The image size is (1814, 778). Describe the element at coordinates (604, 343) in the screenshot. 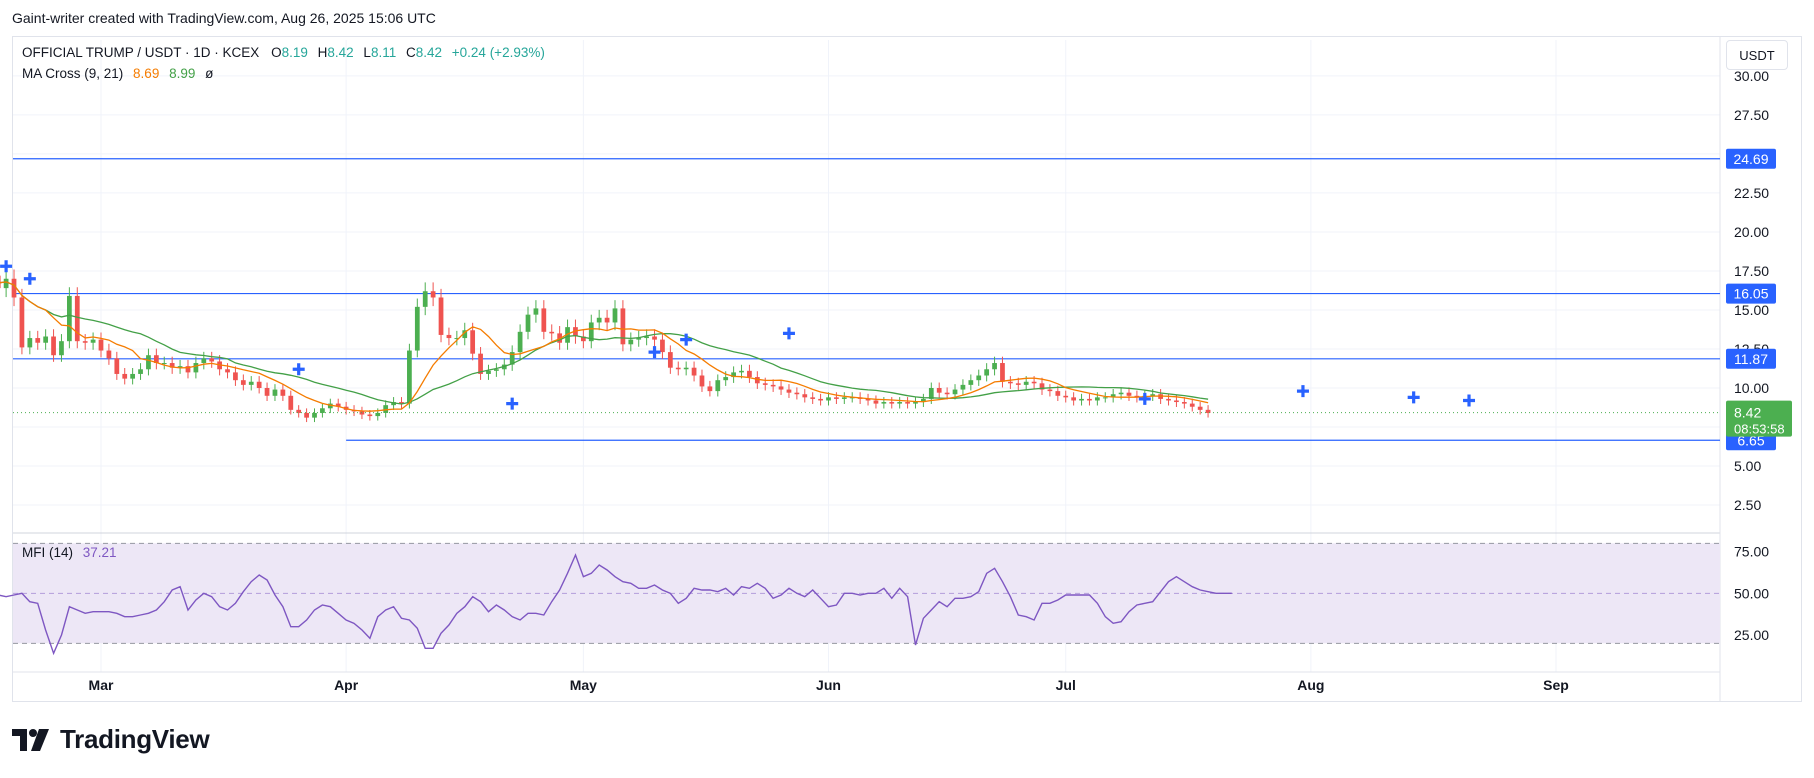

I see `ma-slow-line` at that location.